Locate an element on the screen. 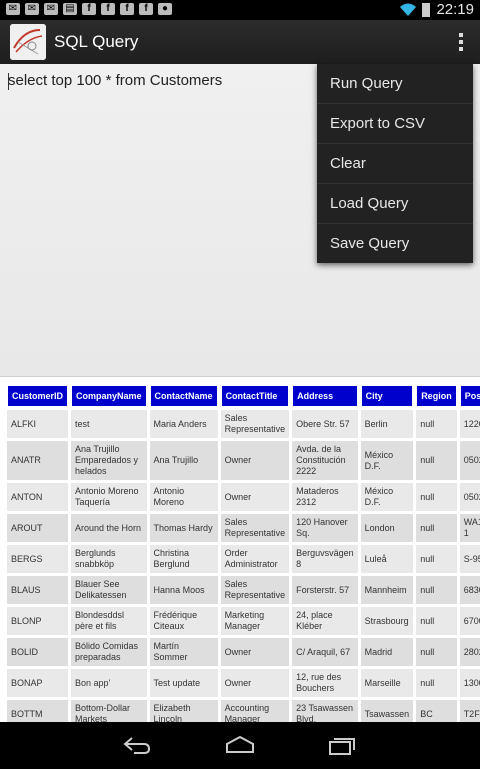  column-header: Posta is located at coordinates (469, 396).